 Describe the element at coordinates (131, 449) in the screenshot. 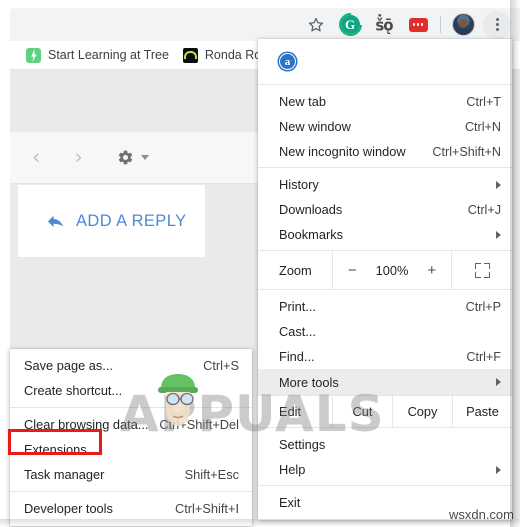

I see `submenu-item-extensions: Extensions` at that location.